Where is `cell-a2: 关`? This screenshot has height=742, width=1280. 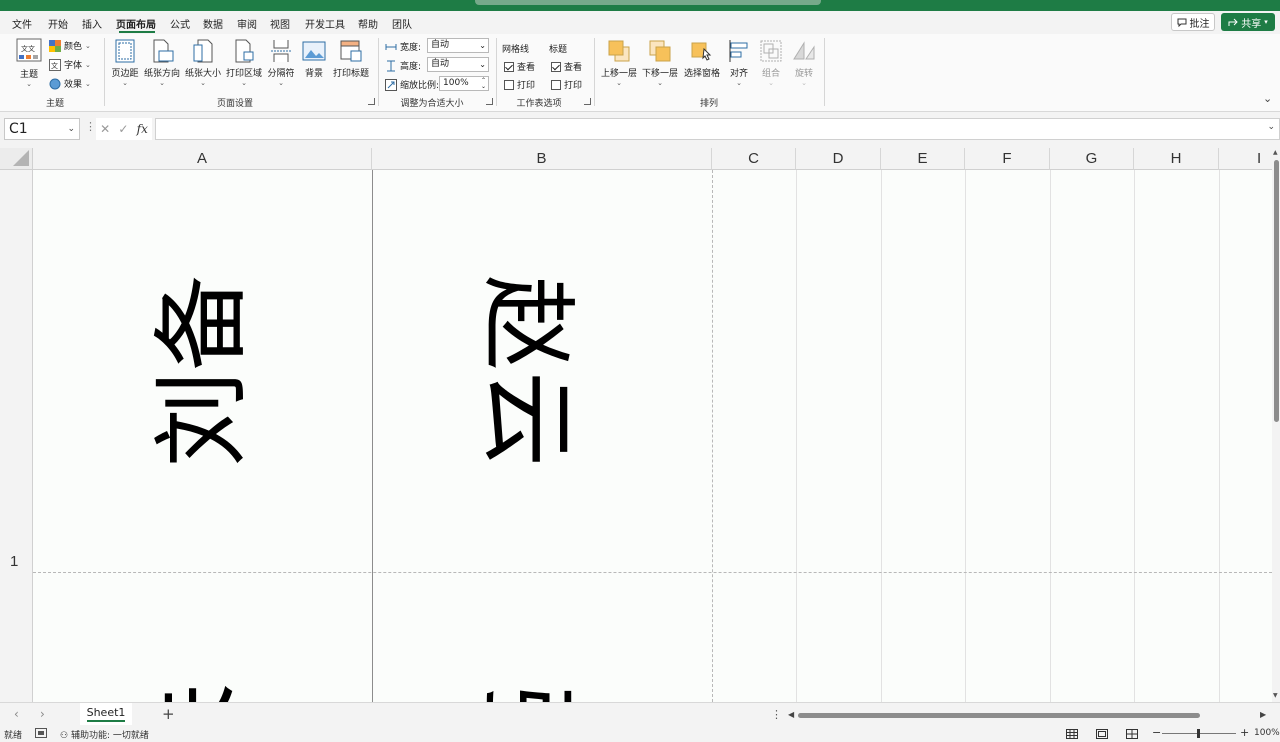
cell-a2: 关 is located at coordinates (192, 692).